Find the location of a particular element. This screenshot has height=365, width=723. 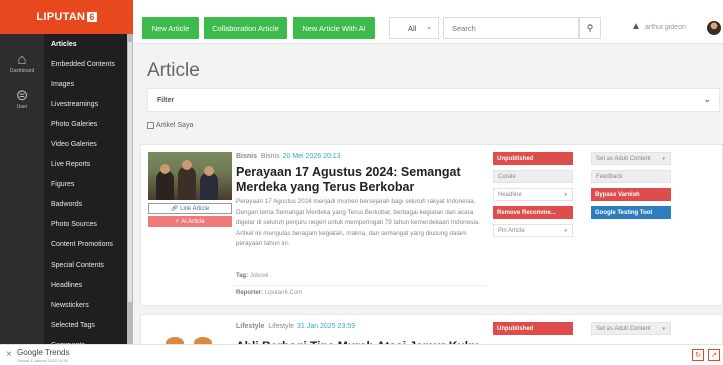

sidebar-item-content-promotions: Content Promotions is located at coordinates (85, 245).